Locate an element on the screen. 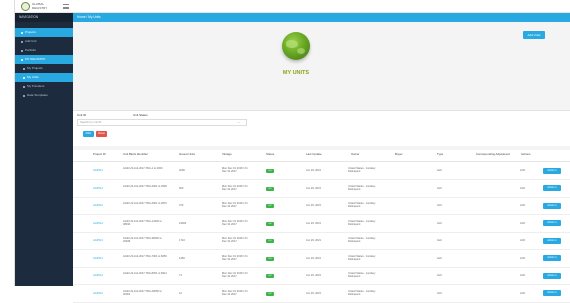  sidebar-item-add-unit: Add Unit is located at coordinates (44, 41).